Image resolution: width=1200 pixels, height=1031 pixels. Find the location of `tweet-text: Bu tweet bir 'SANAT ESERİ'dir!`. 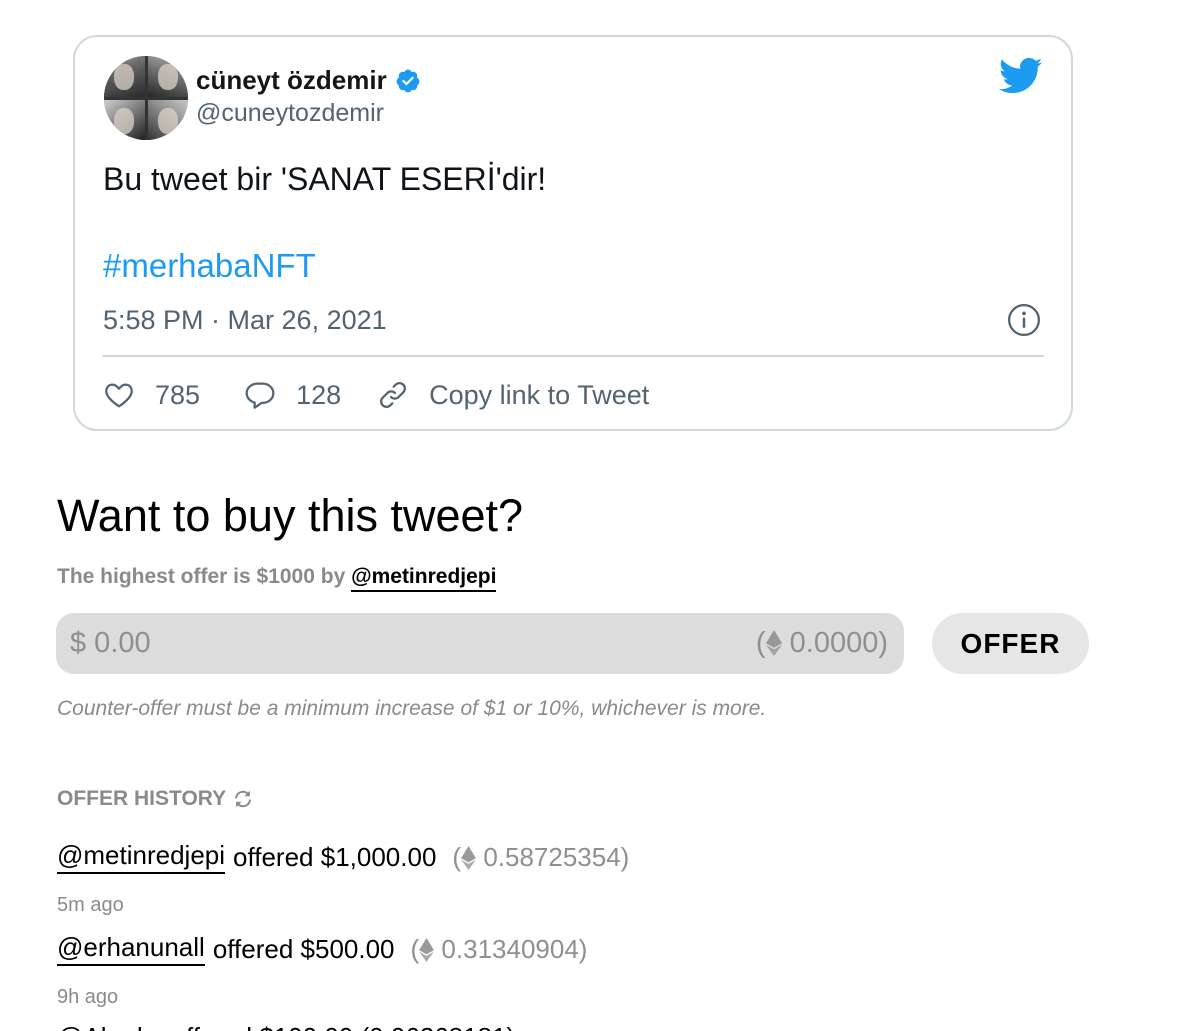

tweet-text: Bu tweet bir 'SANAT ESERİ'dir! is located at coordinates (325, 179).